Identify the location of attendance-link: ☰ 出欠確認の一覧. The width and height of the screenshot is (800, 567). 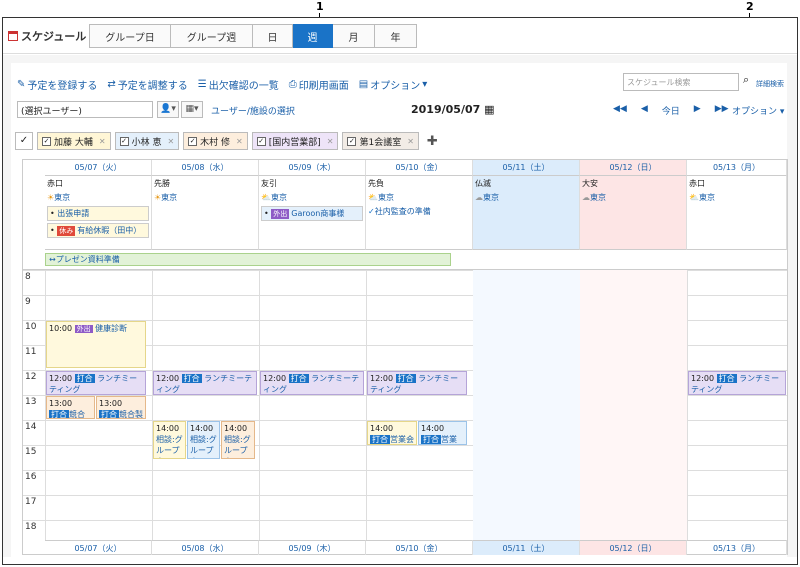
(238, 84).